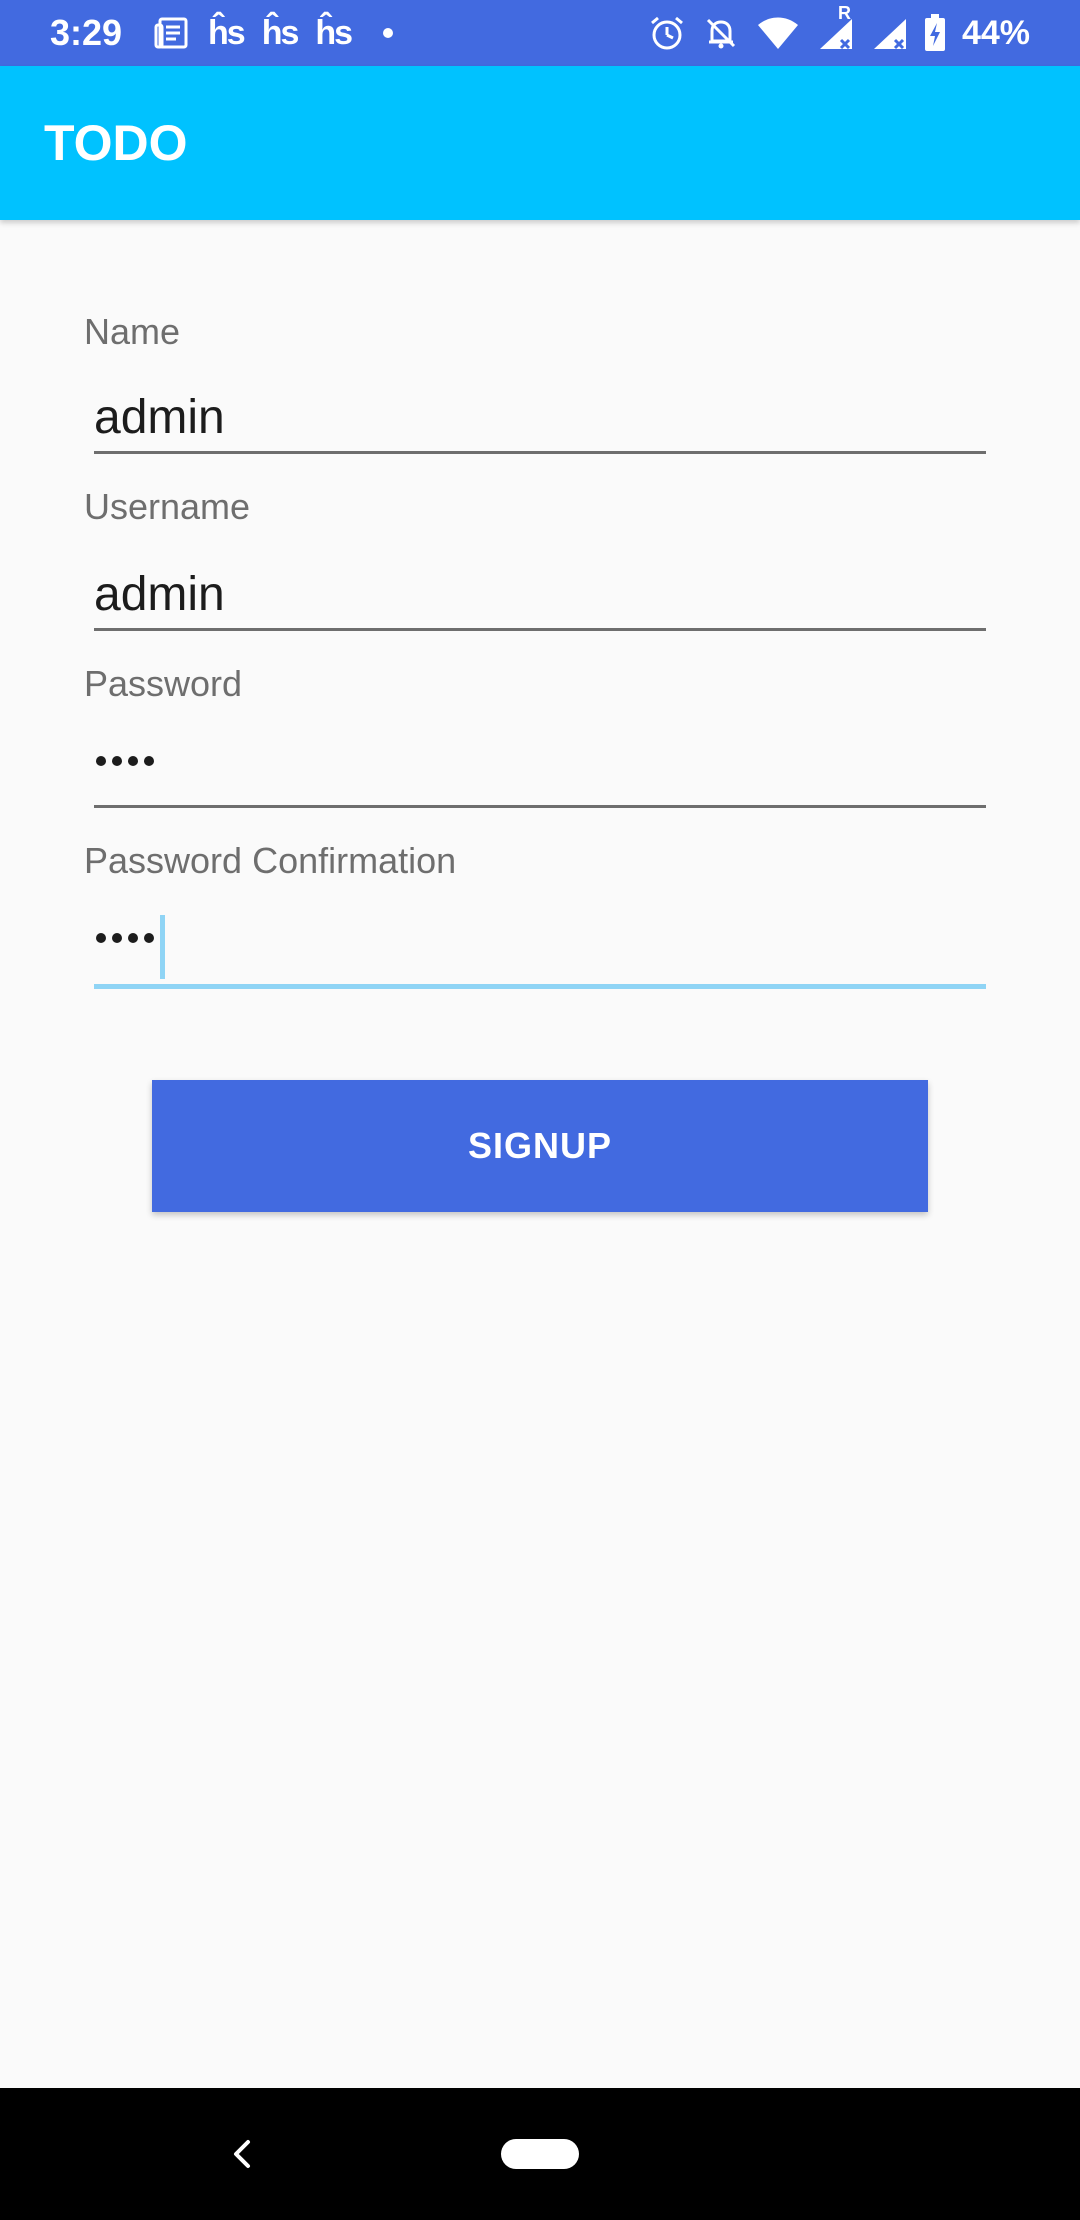 The width and height of the screenshot is (1080, 2220). What do you see at coordinates (172, 33) in the screenshot?
I see `news-icon` at bounding box center [172, 33].